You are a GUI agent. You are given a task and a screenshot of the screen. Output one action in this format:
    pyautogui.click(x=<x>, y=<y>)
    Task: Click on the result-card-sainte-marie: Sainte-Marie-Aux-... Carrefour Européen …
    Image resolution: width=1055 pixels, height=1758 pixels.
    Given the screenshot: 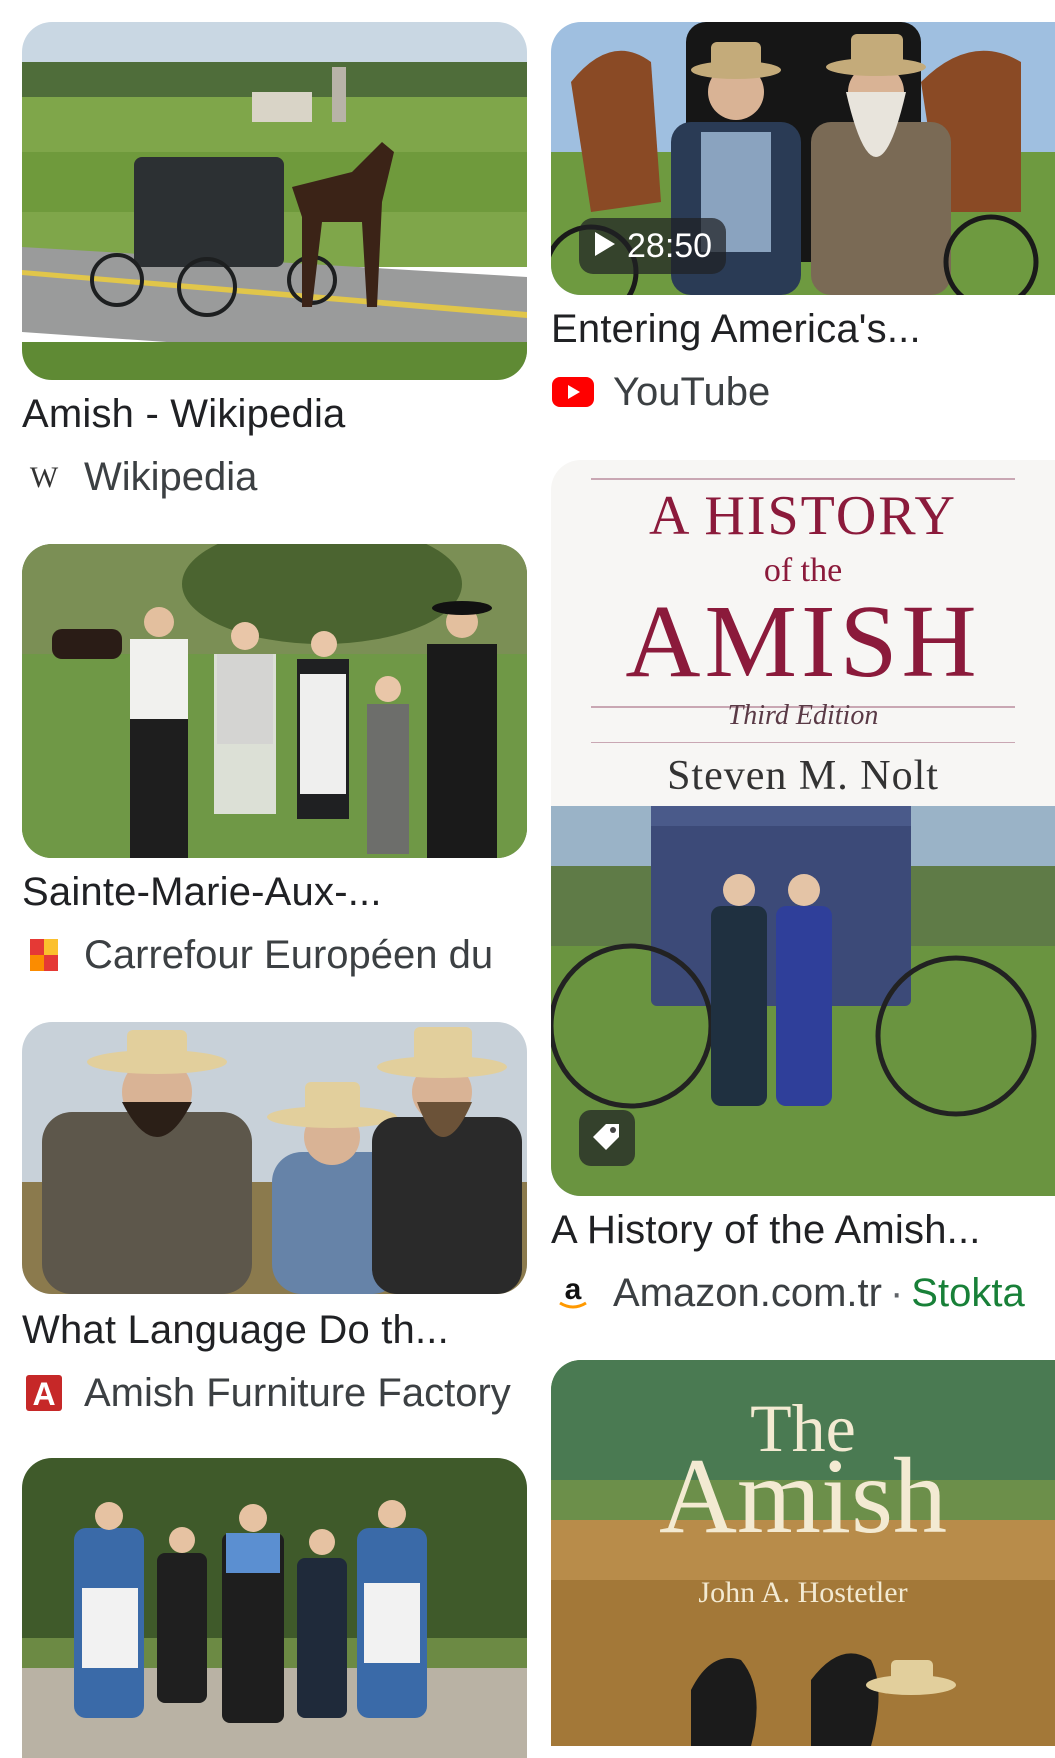 What is the action you would take?
    pyautogui.click(x=274, y=760)
    